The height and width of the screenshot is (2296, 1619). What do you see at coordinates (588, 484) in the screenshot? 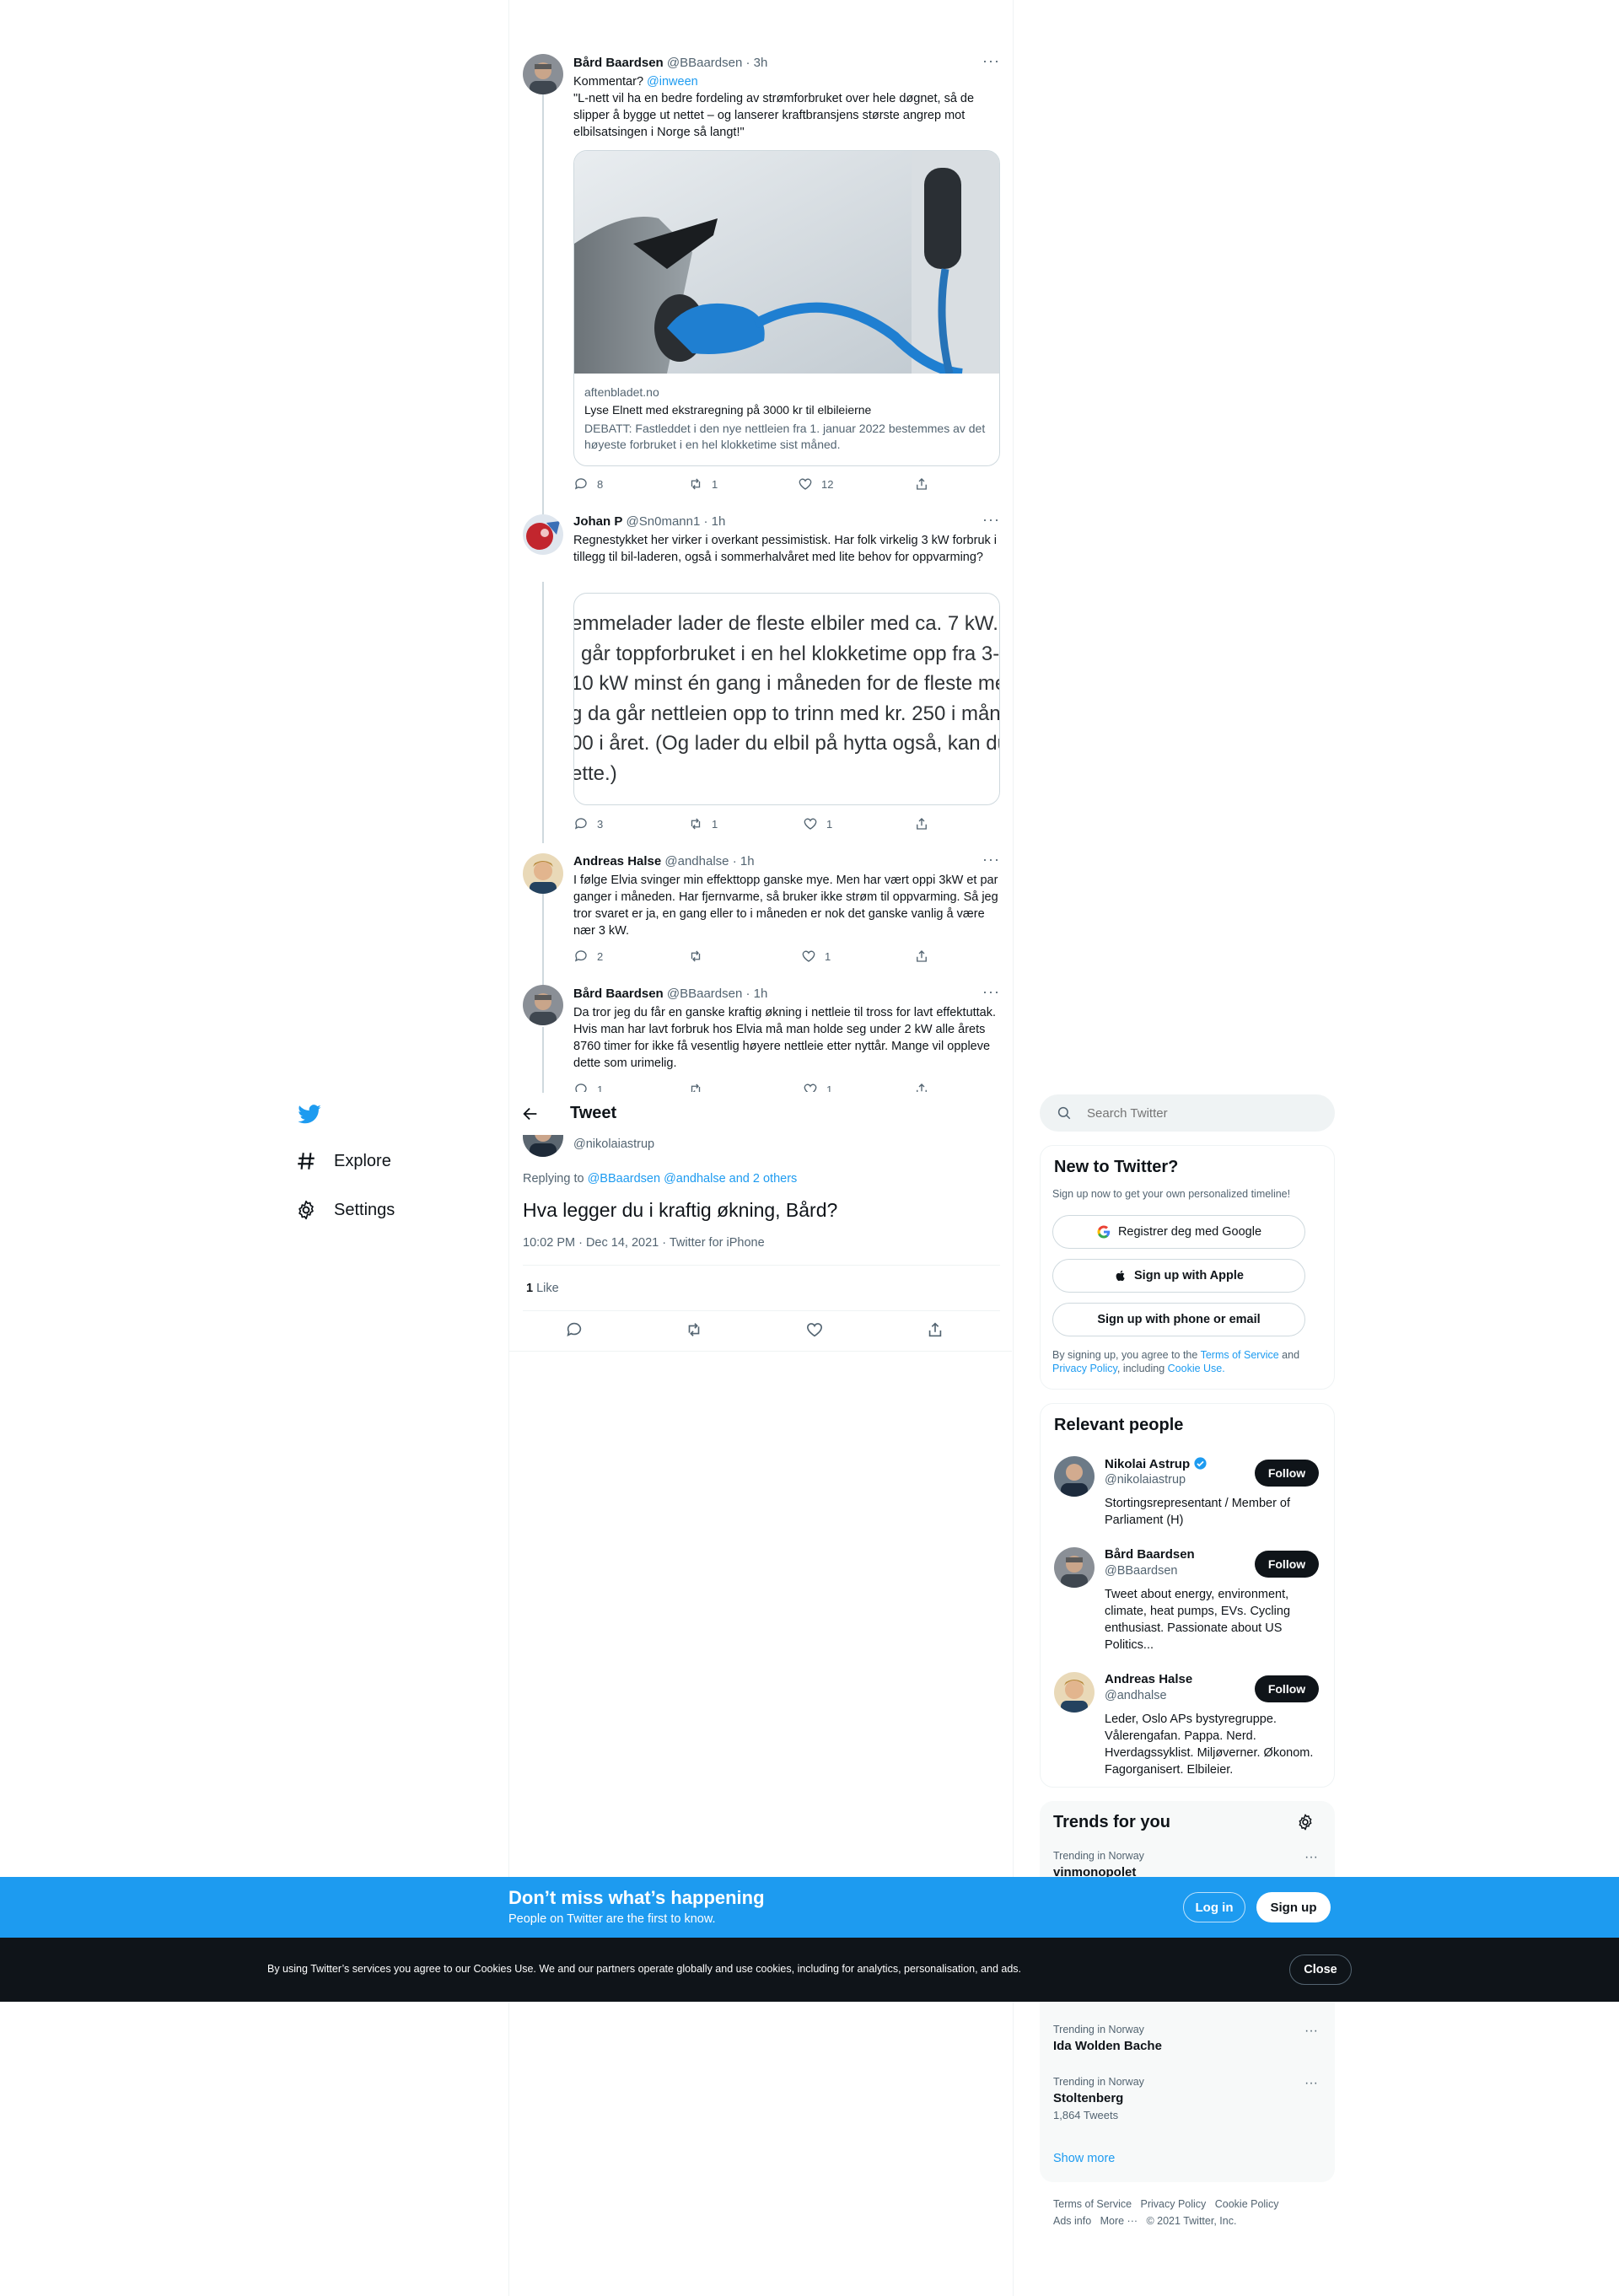
I see `reply-button: 8` at bounding box center [588, 484].